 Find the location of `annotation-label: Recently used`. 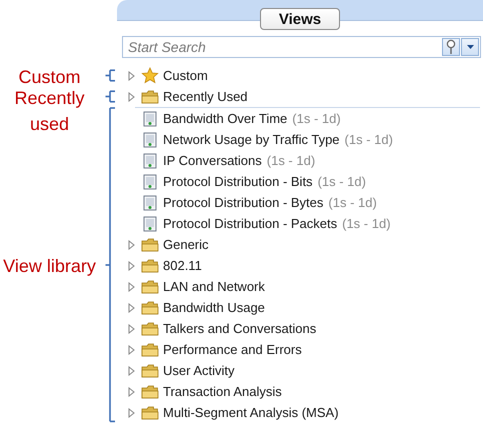

annotation-label: Recently used is located at coordinates (49, 111).